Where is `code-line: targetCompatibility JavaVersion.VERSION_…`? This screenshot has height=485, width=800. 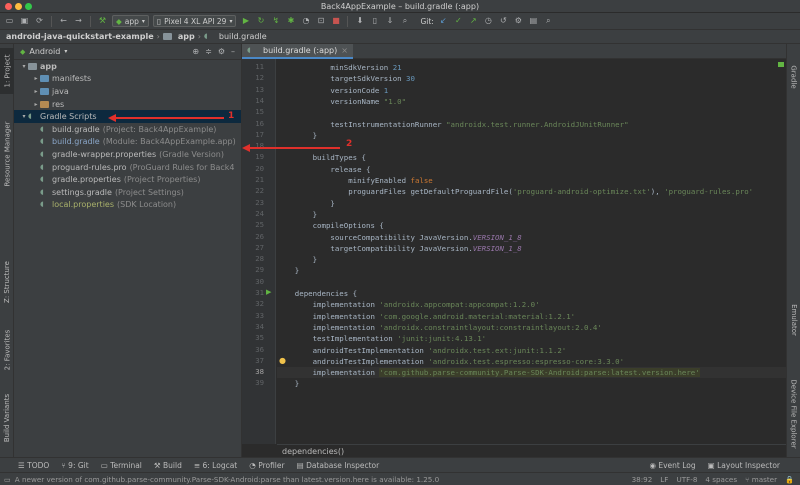 code-line: targetCompatibility JavaVersion.VERSION_… is located at coordinates (531, 248).